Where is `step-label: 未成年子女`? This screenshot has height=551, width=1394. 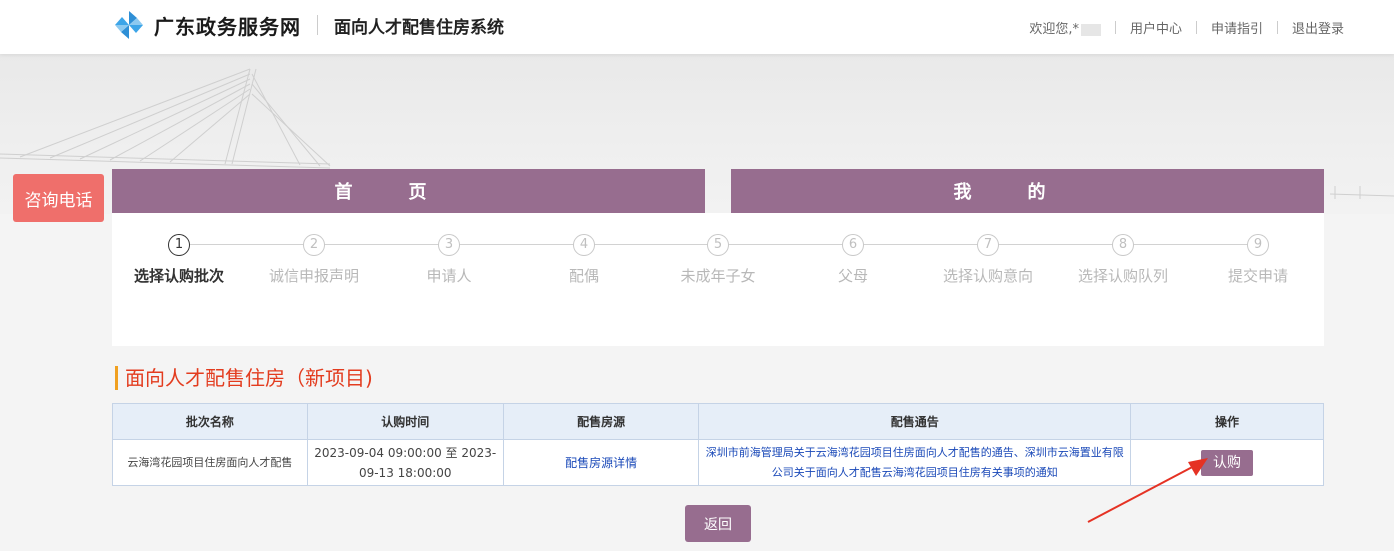
step-label: 未成年子女 is located at coordinates (718, 276).